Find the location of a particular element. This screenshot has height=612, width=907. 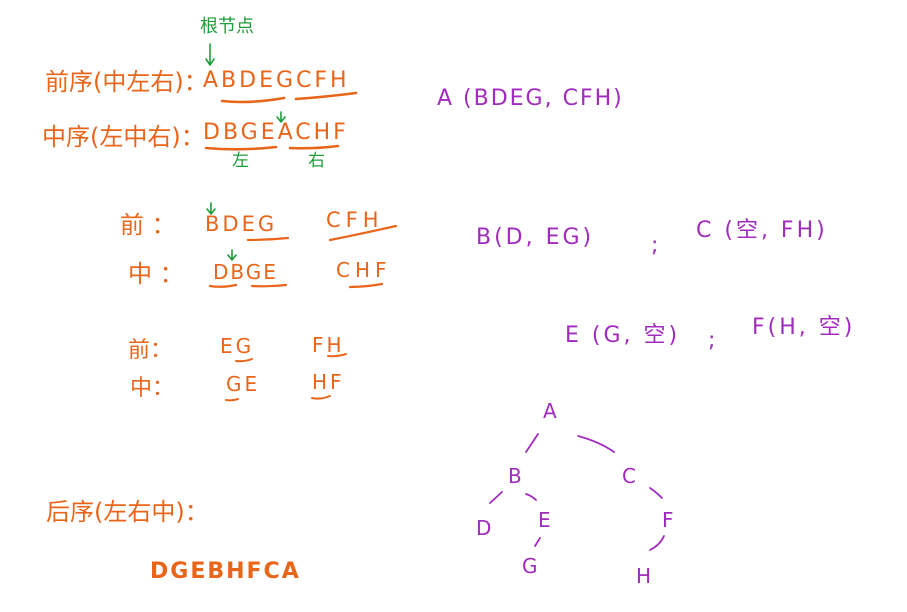

inorder-label: 中序(左中右)： is located at coordinates (123, 137).